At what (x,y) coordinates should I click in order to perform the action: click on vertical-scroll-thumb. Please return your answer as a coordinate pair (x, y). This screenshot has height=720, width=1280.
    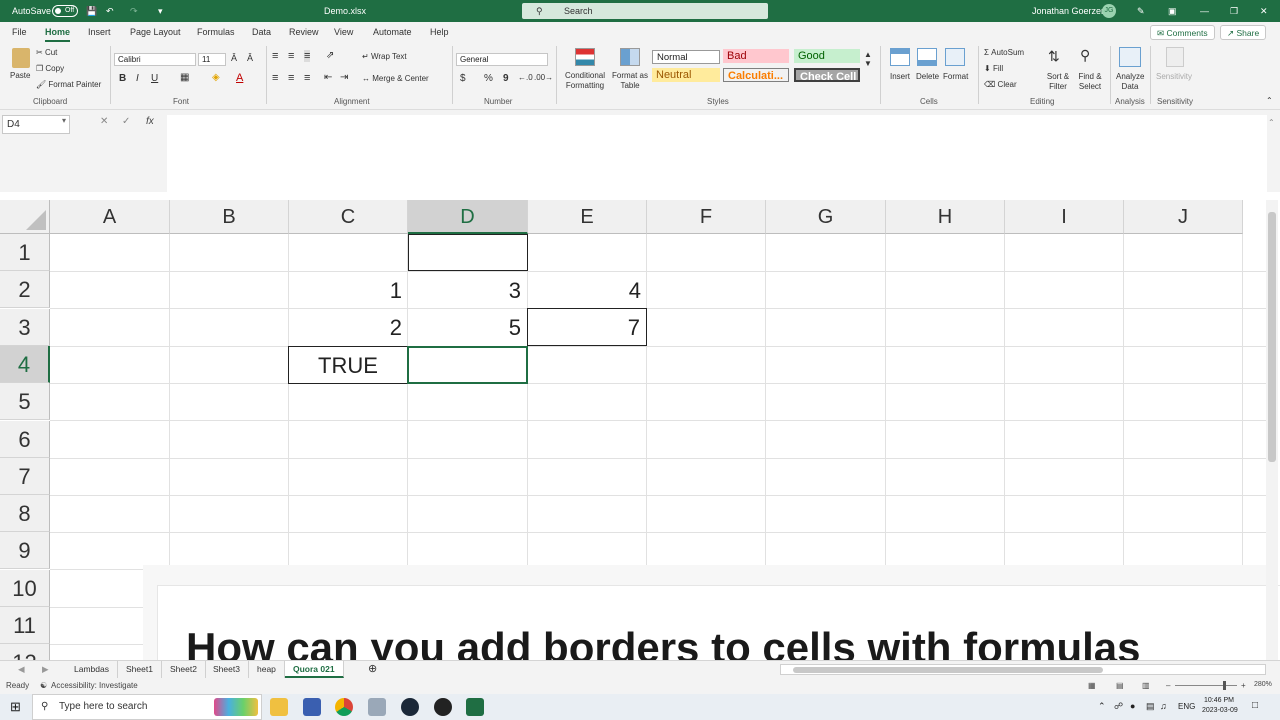
    Looking at the image, I should click on (1272, 337).